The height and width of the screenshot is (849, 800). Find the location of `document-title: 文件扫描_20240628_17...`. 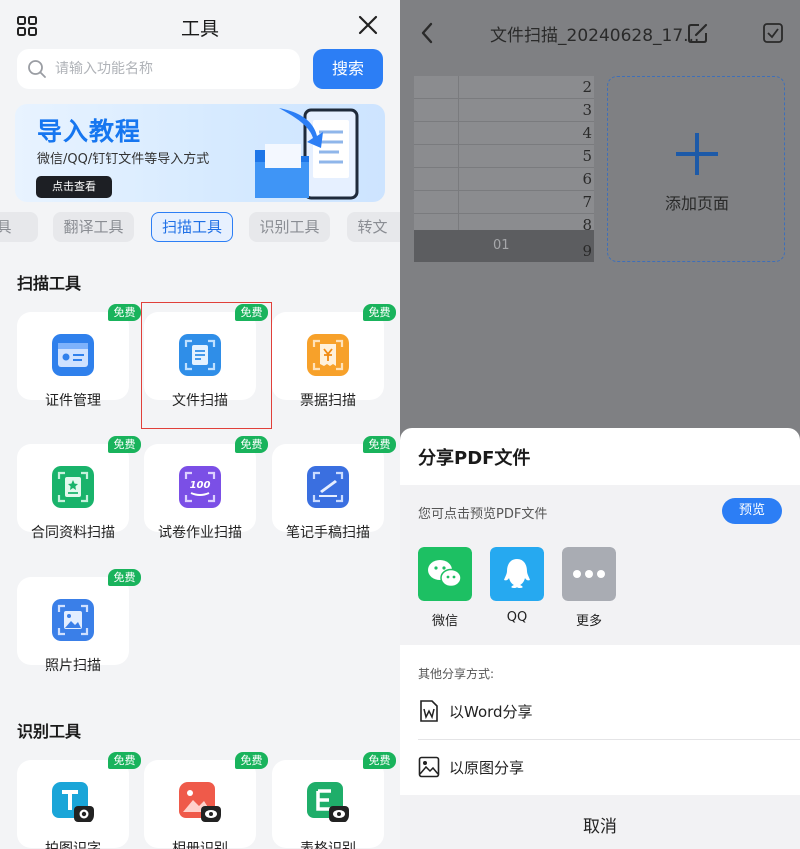

document-title: 文件扫描_20240628_17... is located at coordinates (595, 36).